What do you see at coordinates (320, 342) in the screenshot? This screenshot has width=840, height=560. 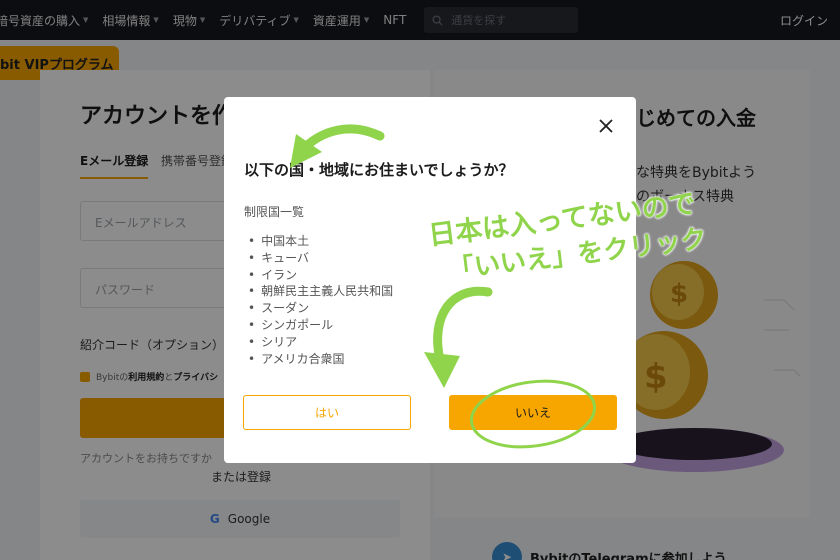 I see `list-item: シリア` at bounding box center [320, 342].